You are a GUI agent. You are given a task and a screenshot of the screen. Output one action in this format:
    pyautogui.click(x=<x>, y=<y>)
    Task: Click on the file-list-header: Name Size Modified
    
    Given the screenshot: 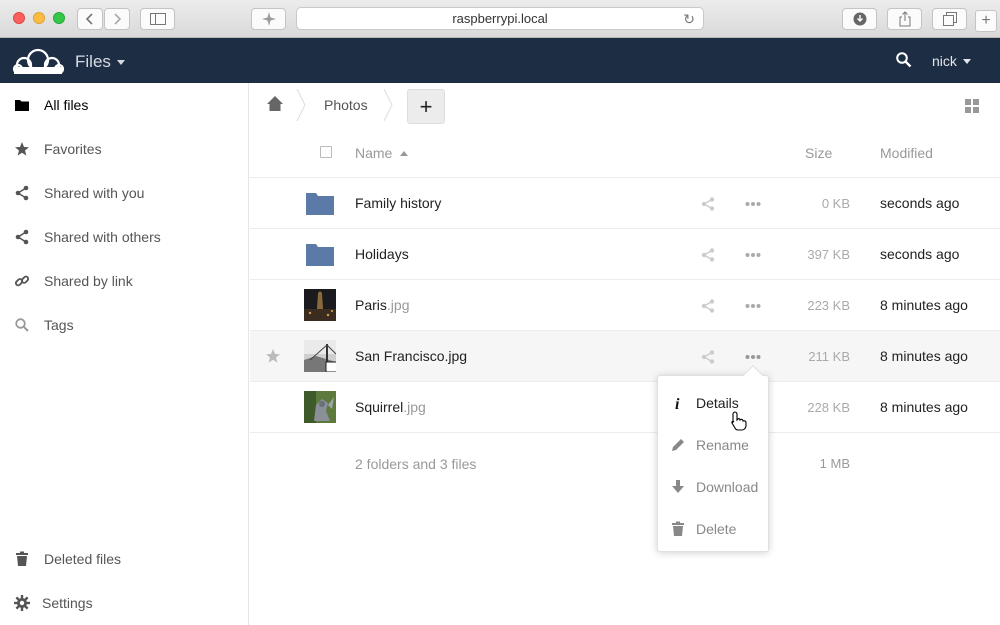 What is the action you would take?
    pyautogui.click(x=625, y=152)
    